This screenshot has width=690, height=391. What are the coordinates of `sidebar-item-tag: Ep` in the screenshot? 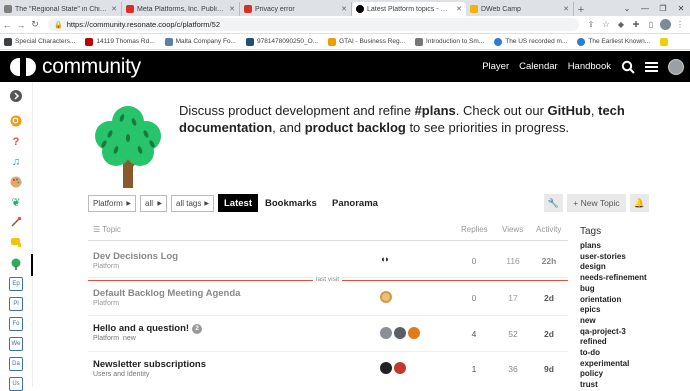 It's located at (16, 284).